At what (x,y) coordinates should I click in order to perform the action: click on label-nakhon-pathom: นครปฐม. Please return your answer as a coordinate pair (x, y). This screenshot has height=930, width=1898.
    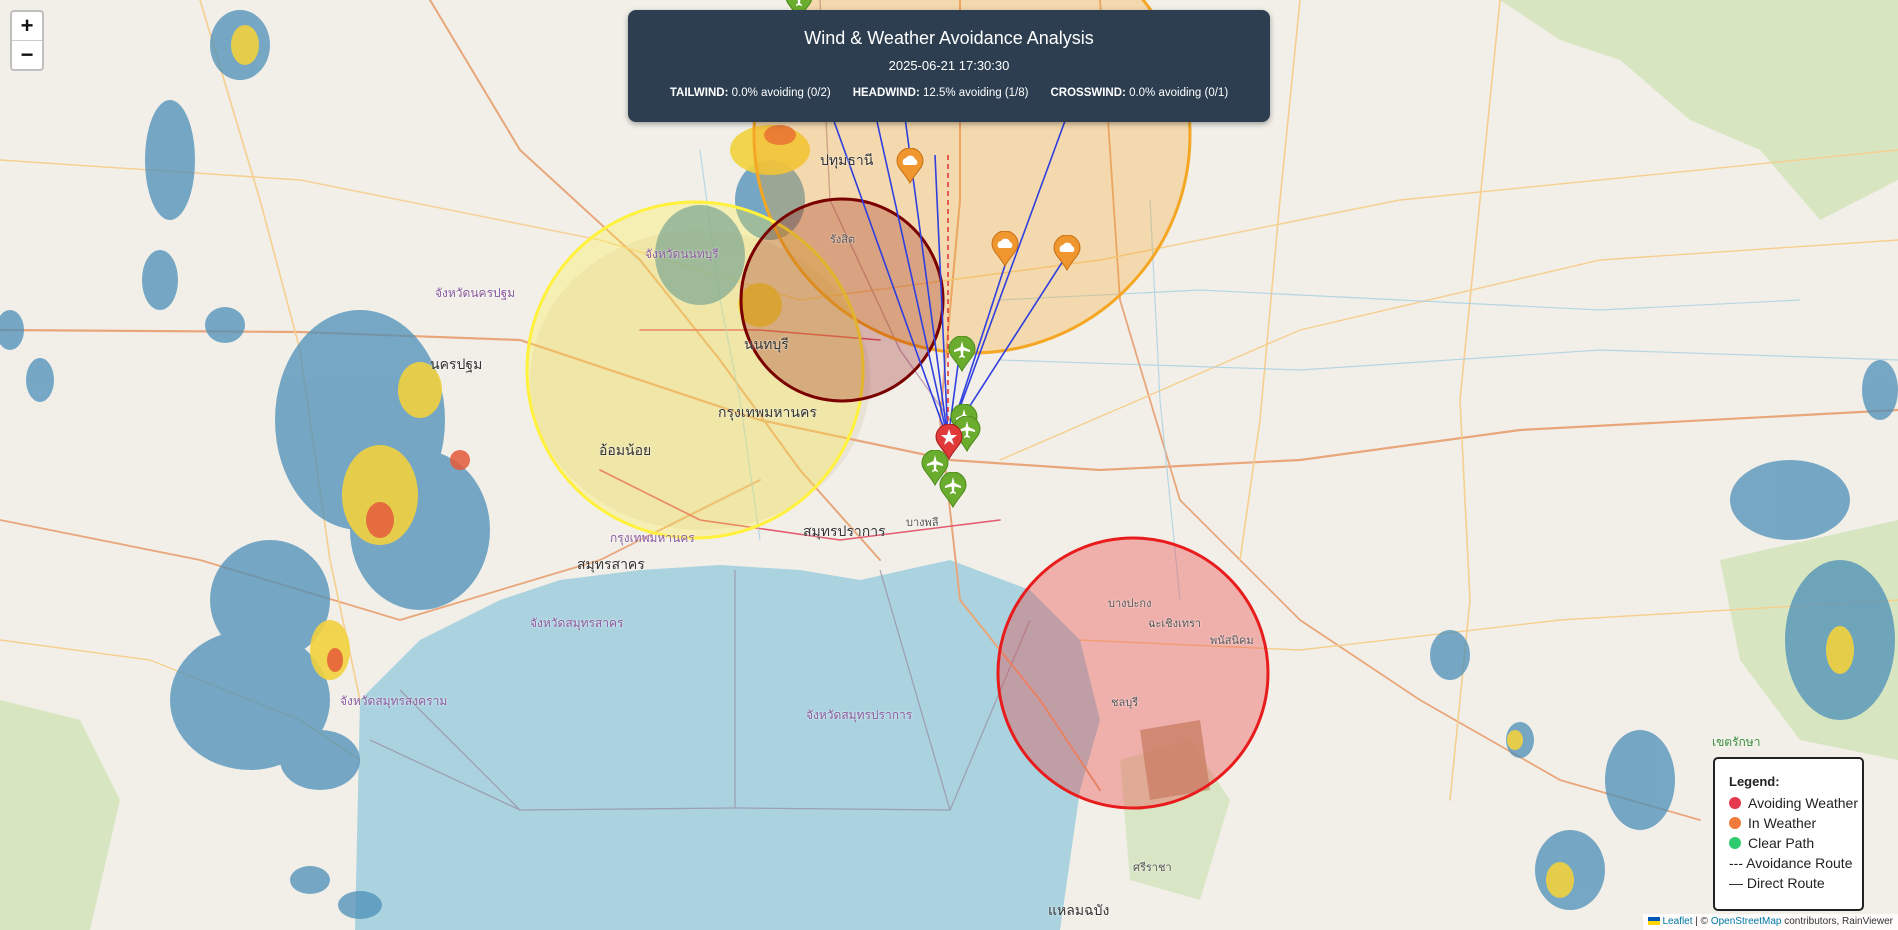
    Looking at the image, I should click on (456, 364).